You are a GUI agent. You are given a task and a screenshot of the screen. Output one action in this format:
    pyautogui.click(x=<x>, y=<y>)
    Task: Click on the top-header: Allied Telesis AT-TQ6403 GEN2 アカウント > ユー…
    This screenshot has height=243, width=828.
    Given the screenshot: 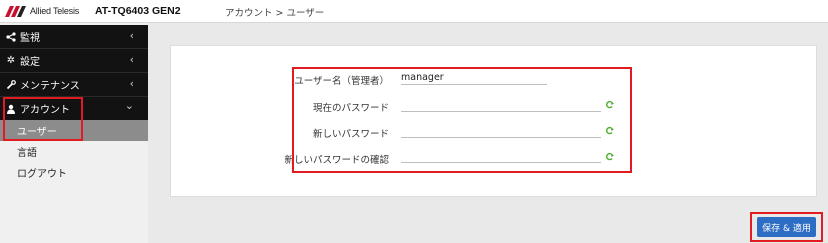 What is the action you would take?
    pyautogui.click(x=414, y=11)
    